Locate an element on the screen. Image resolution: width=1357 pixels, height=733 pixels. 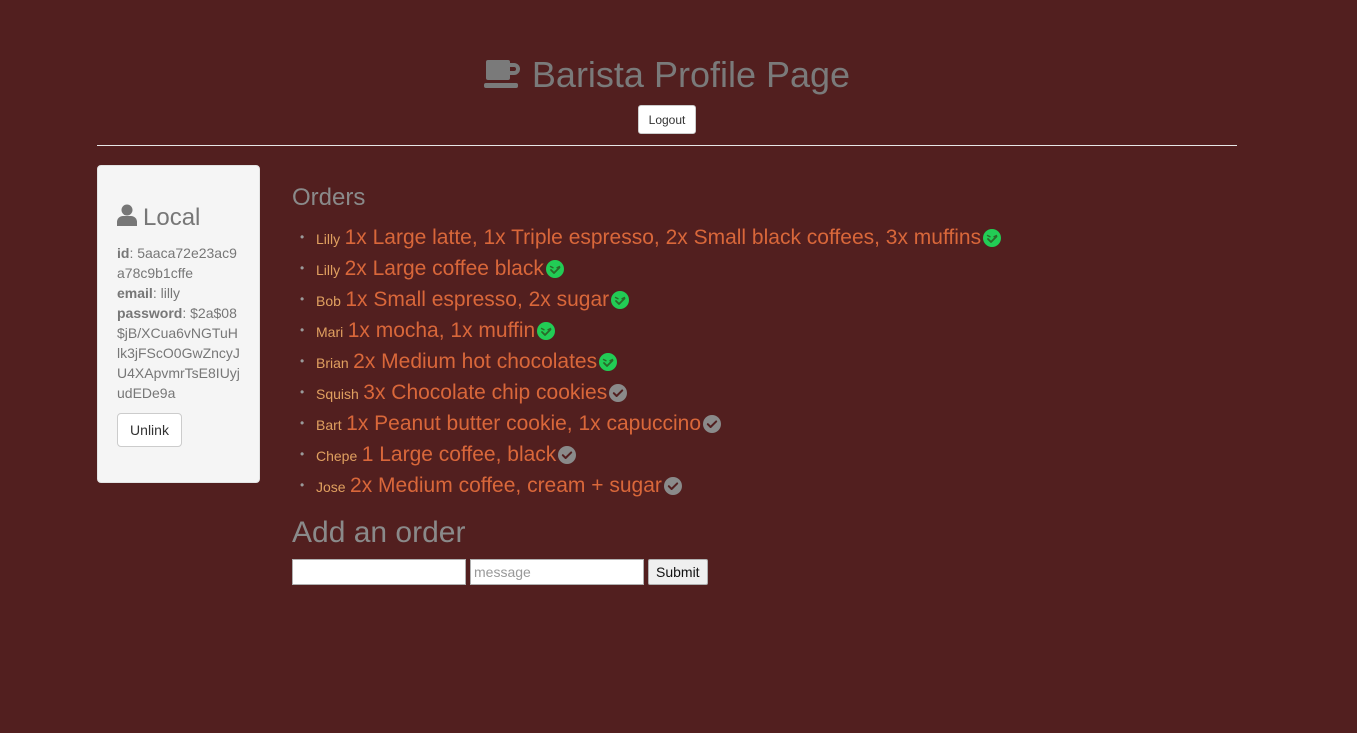
order-item: • Bob 1x Small espresso, 2x sugar is located at coordinates (768, 299).